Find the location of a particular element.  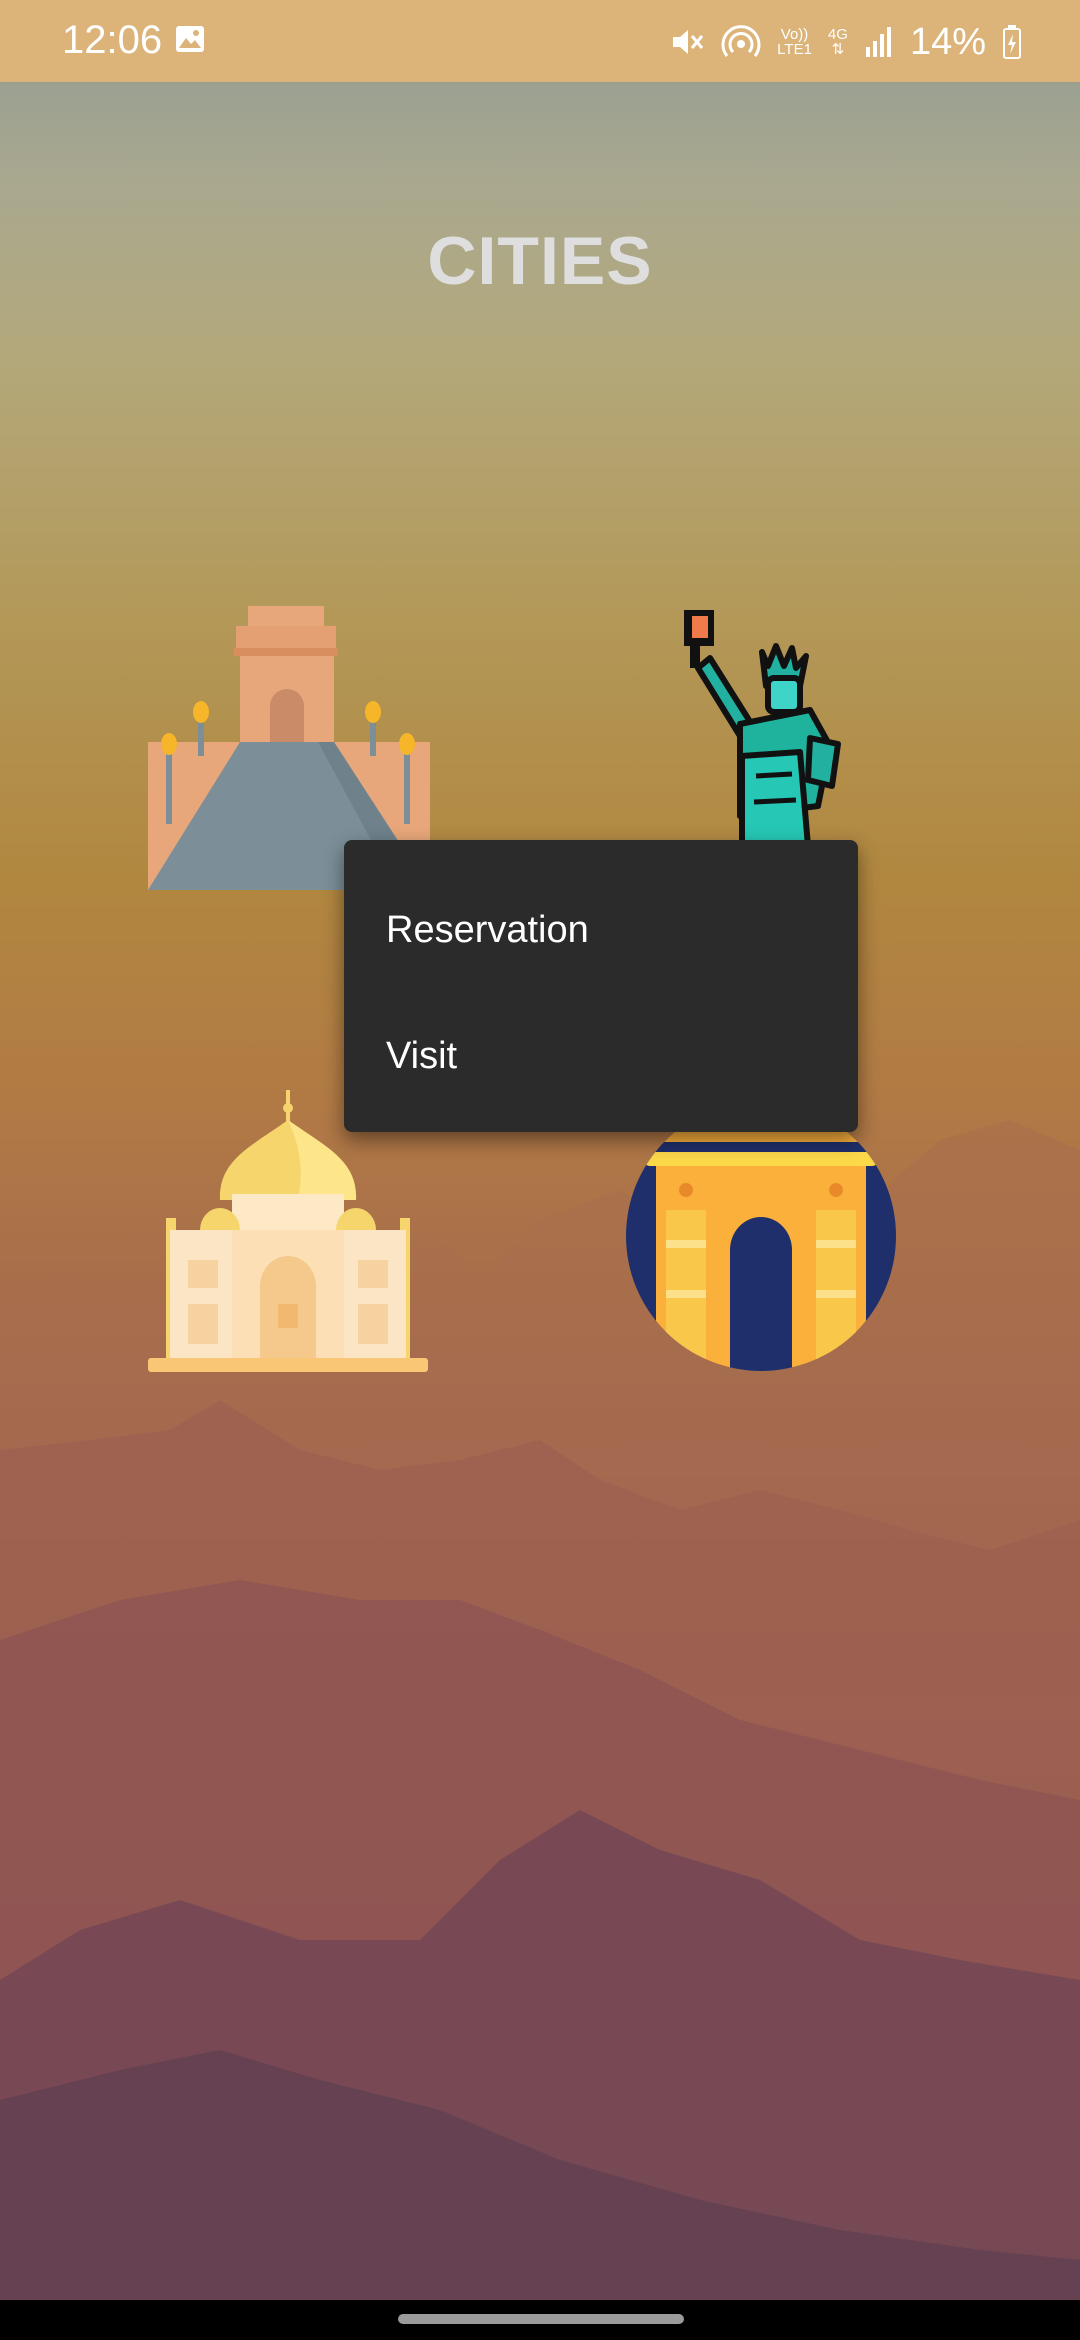

menu-item-visit: Visit is located at coordinates (601, 1056).